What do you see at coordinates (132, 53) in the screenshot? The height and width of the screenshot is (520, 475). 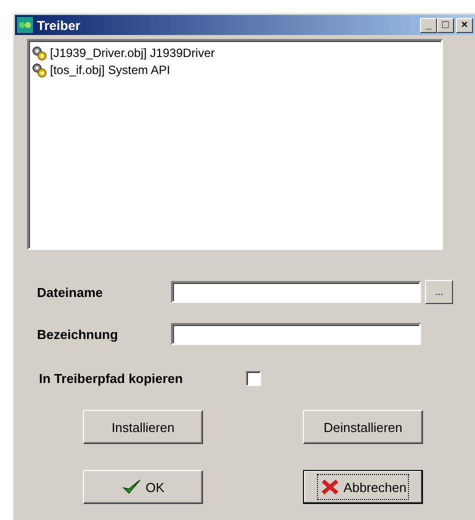 I see `driver-item: [J1939_Driver.obj] J1939Driver` at bounding box center [132, 53].